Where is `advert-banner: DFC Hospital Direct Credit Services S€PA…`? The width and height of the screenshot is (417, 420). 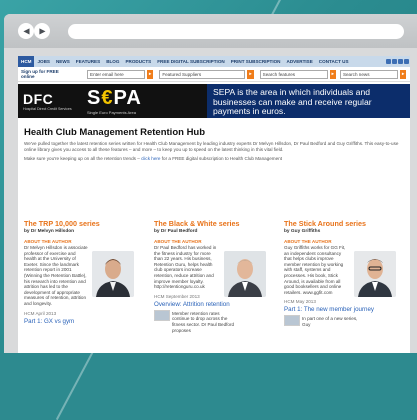 advert-banner: DFC Hospital Direct Credit Services S€PA… is located at coordinates (214, 101).